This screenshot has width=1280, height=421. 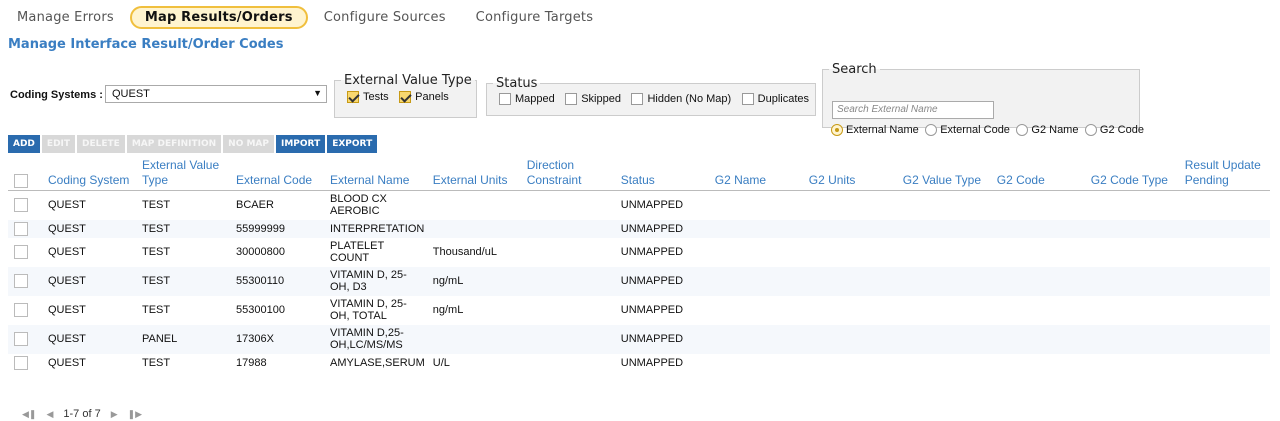 I want to click on filter-duplicates: Duplicates, so click(x=775, y=99).